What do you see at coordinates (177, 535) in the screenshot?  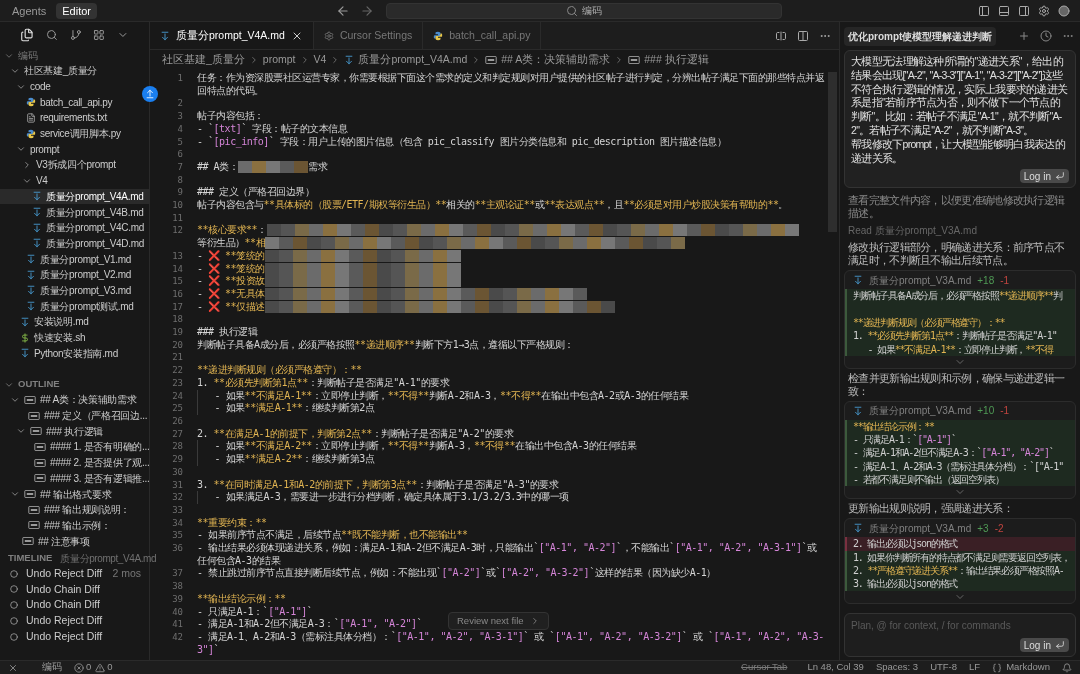 I see `line-number: 35` at bounding box center [177, 535].